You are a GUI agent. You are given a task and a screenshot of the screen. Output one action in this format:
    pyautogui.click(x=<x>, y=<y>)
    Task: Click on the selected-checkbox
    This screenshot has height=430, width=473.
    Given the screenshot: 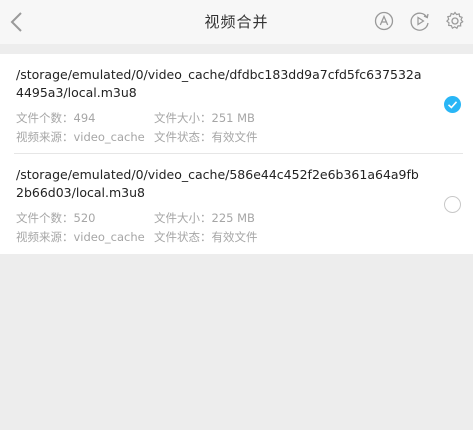 What is the action you would take?
    pyautogui.click(x=452, y=104)
    